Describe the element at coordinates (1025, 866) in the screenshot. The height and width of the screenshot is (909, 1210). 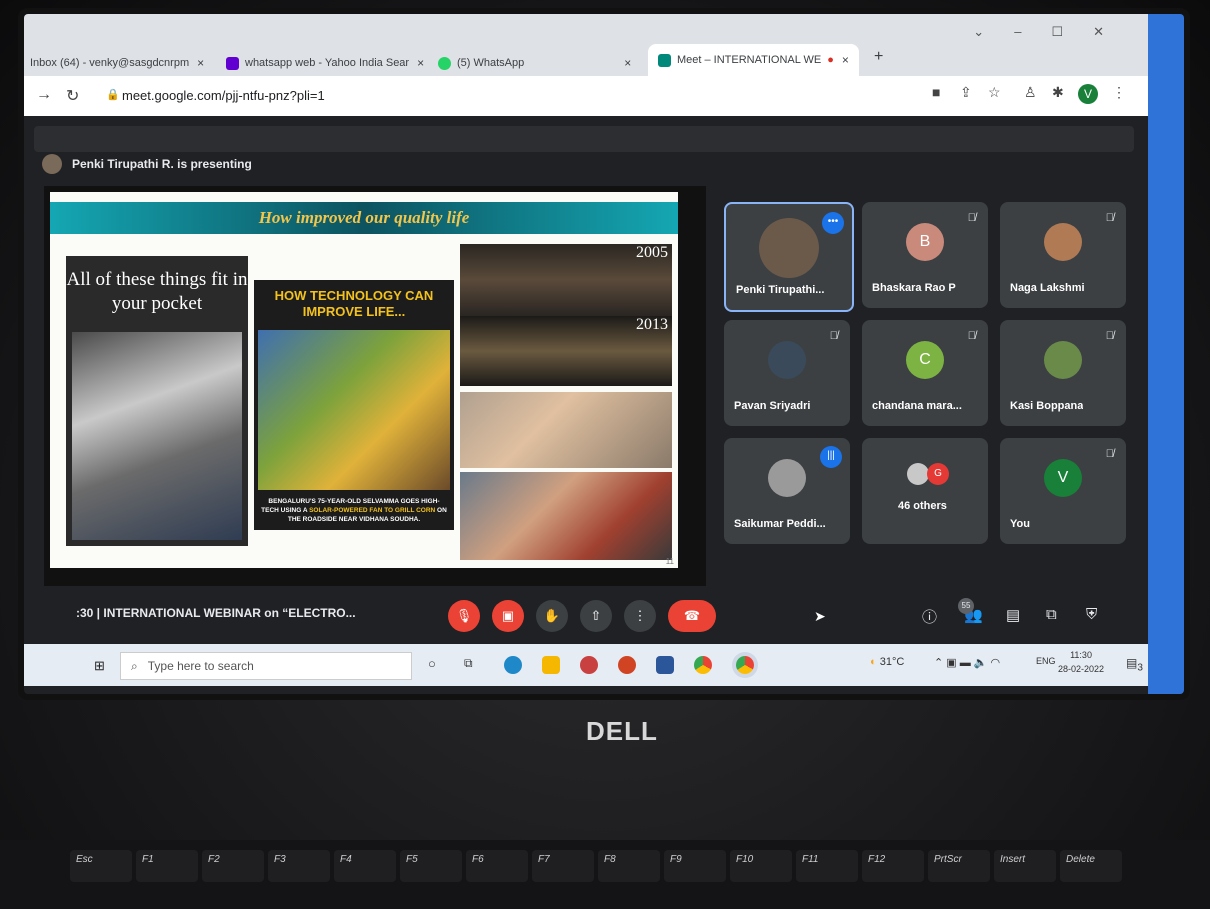
I see `key-insert: Insert` at that location.